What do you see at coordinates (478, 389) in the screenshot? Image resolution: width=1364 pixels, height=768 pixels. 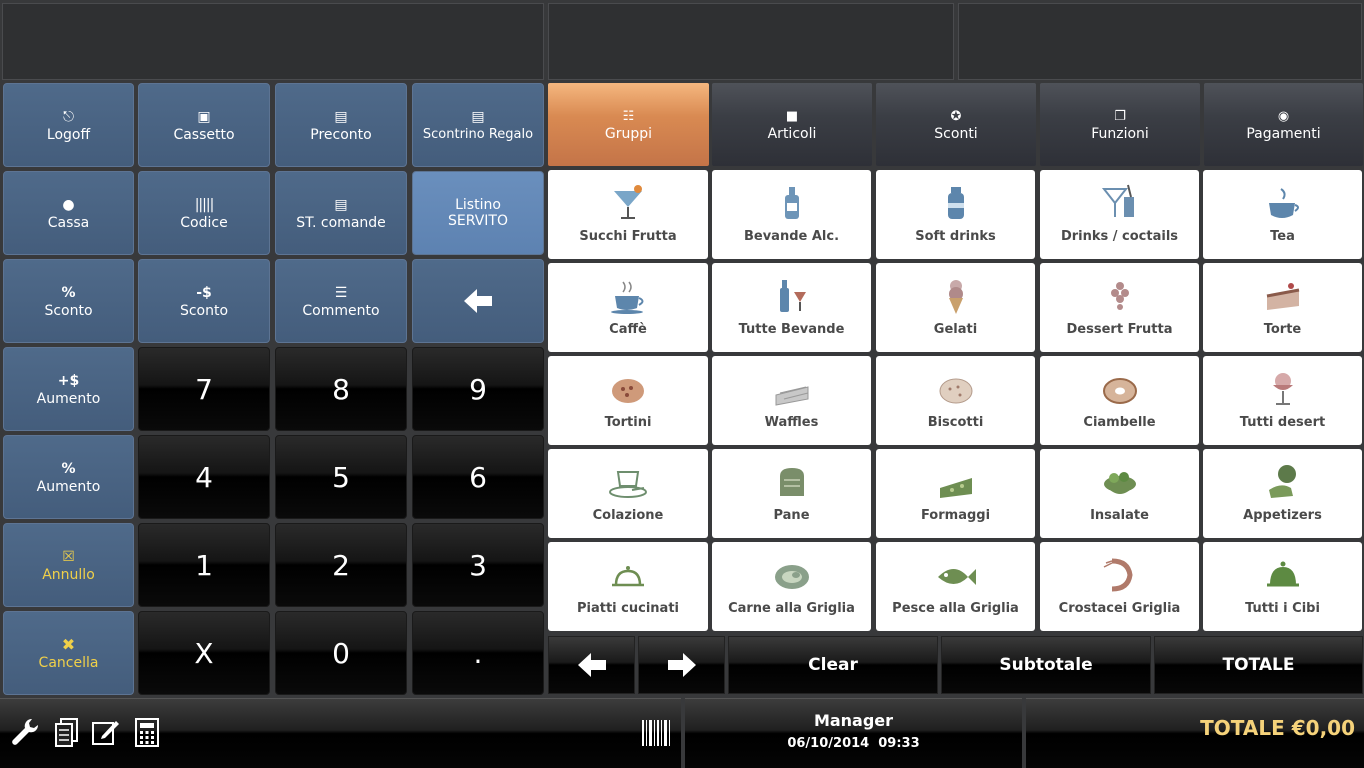 I see `key-9: 9` at bounding box center [478, 389].